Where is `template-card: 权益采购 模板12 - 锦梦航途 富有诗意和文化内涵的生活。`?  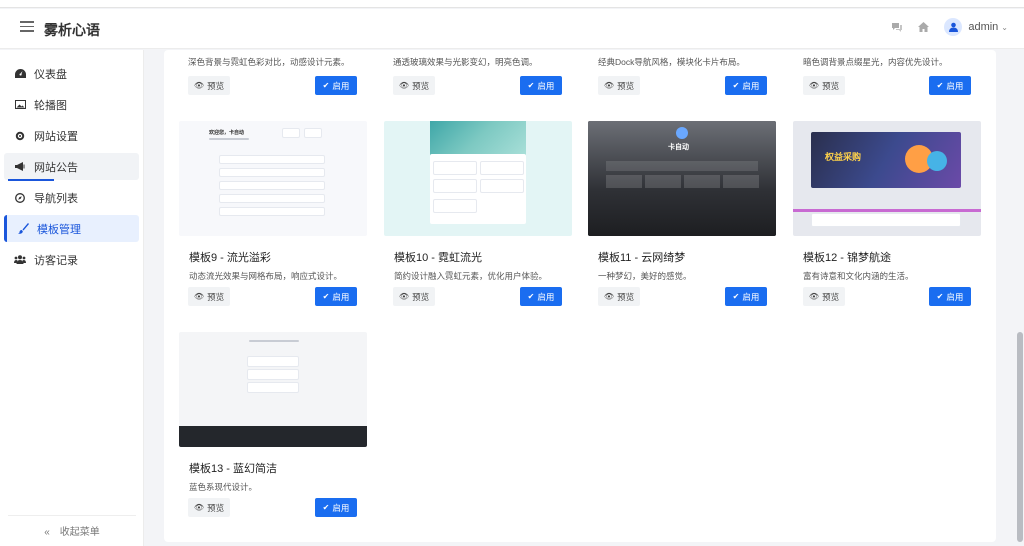
template-card: 权益采购 模板12 - 锦梦航途 富有诗意和文化内涵的生活。 is located at coordinates (887, 201).